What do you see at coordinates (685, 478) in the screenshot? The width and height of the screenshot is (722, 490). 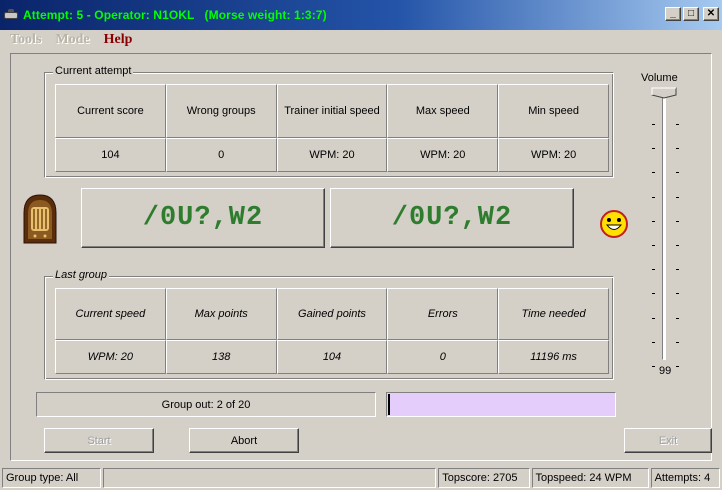 I see `status-attempts: Attempts: 4` at bounding box center [685, 478].